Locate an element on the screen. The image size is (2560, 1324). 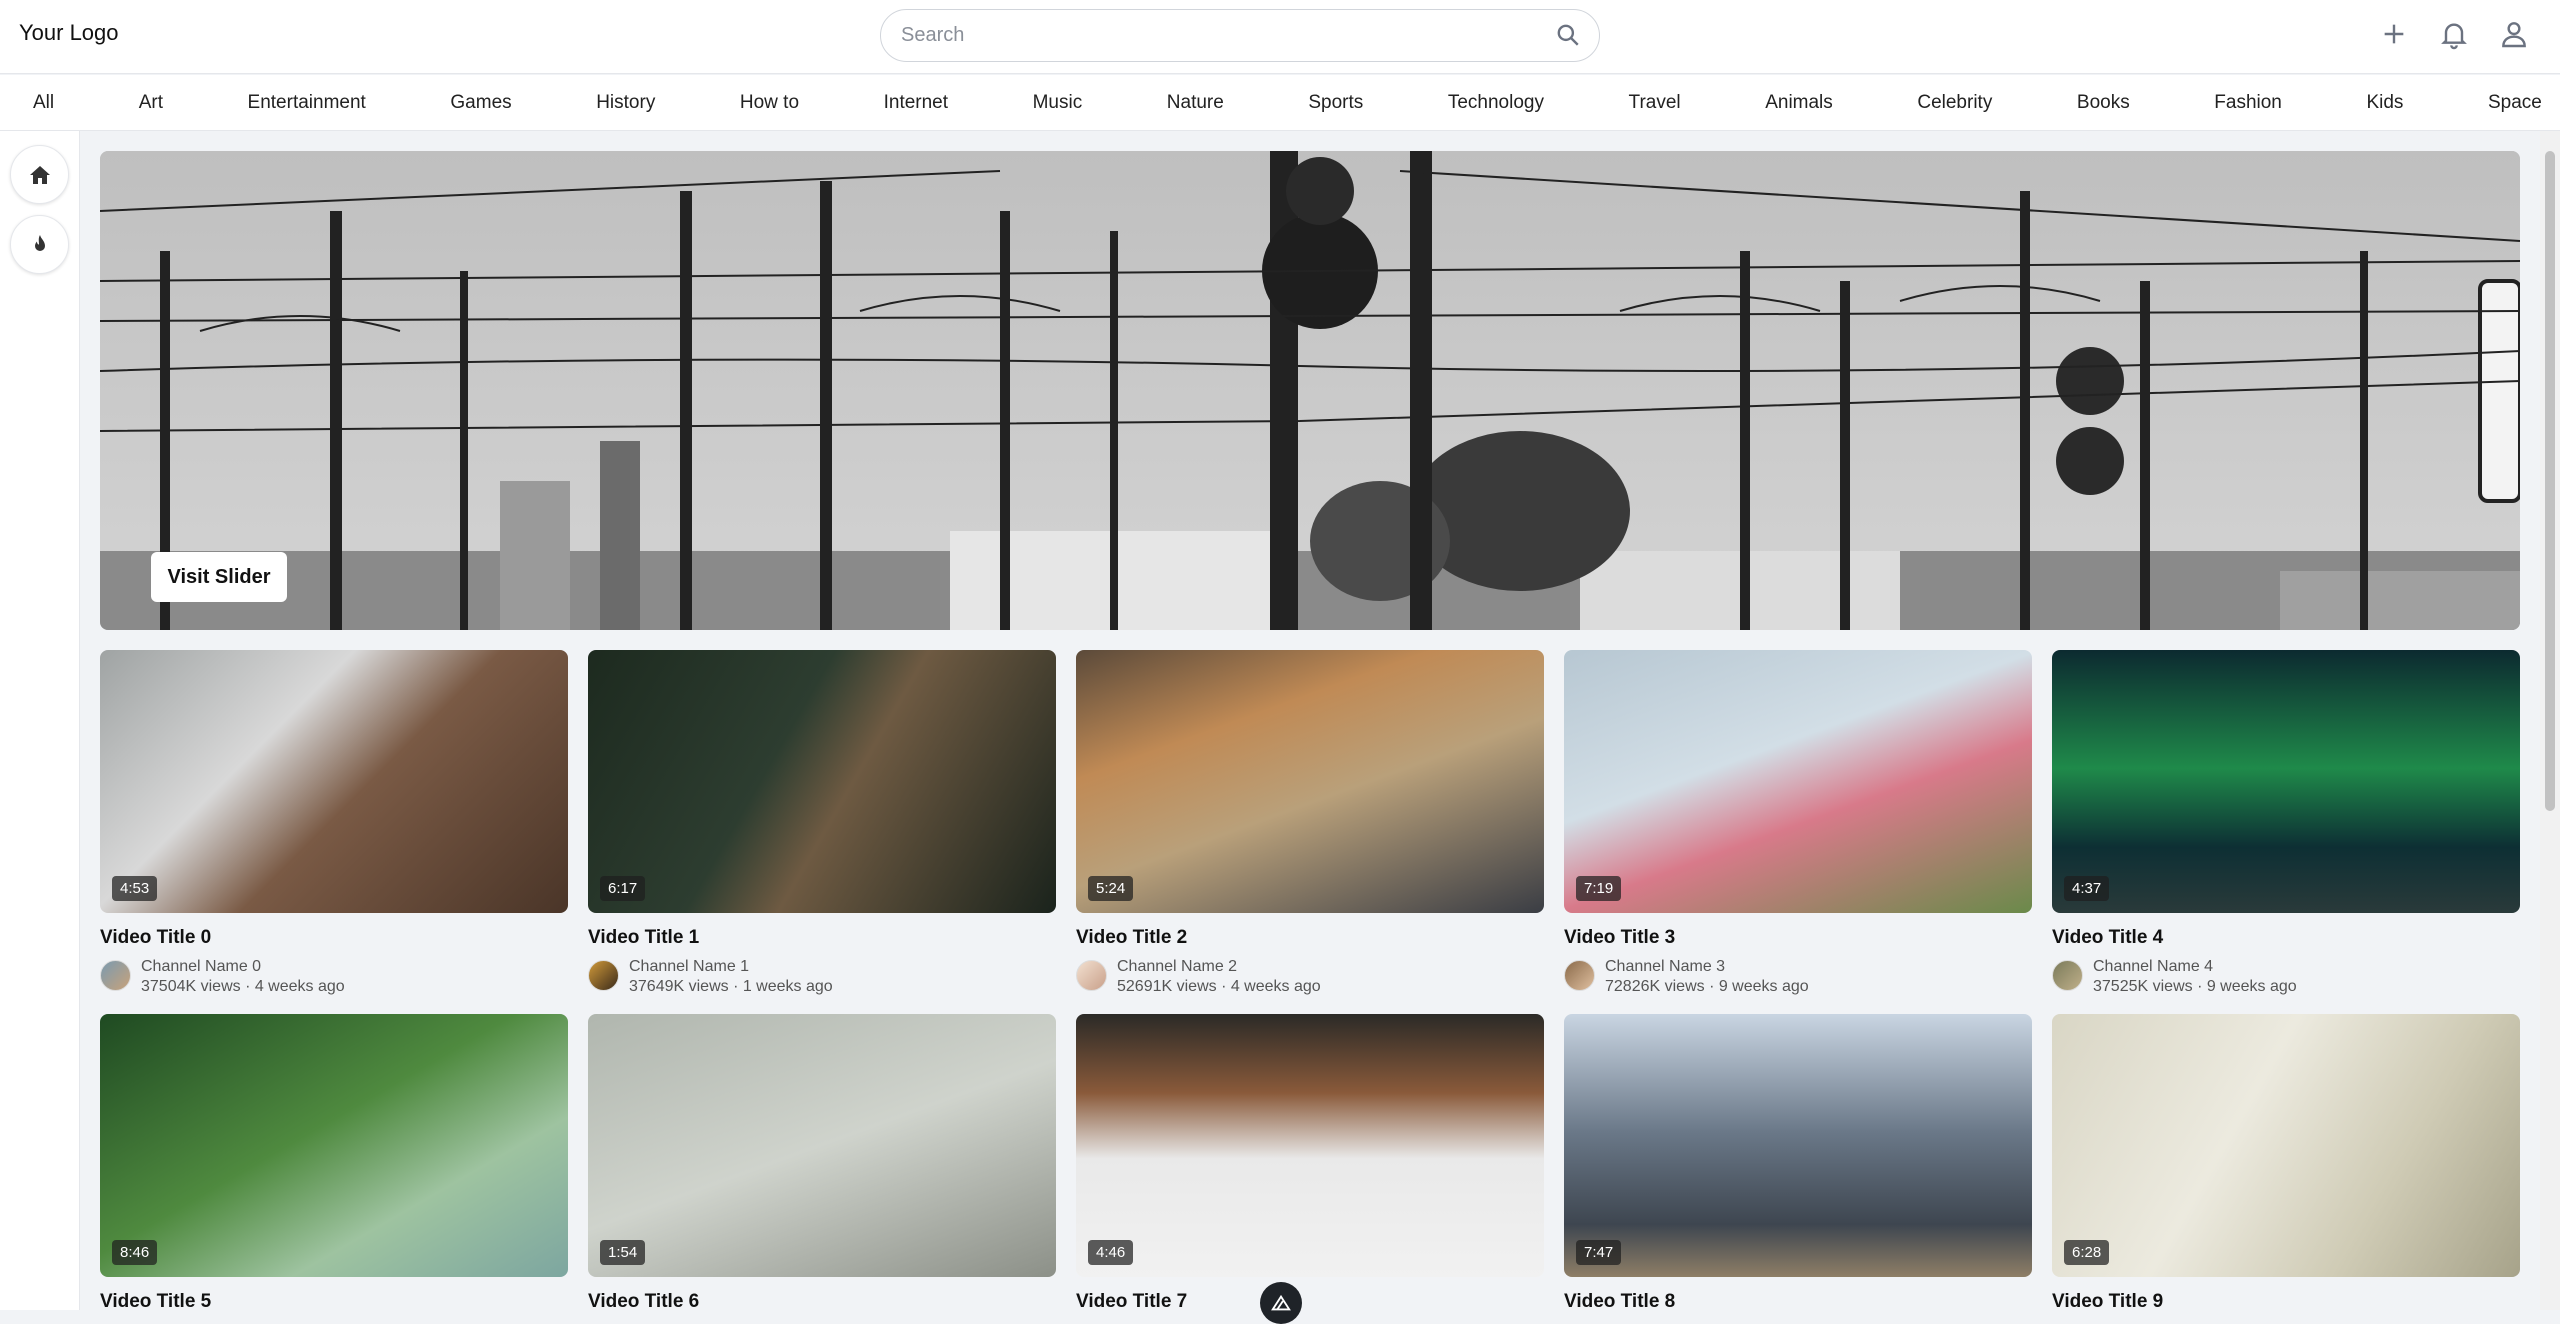
meta-text: Channel Name 3 72826K views · 9 weeks ago is located at coordinates (1707, 977).